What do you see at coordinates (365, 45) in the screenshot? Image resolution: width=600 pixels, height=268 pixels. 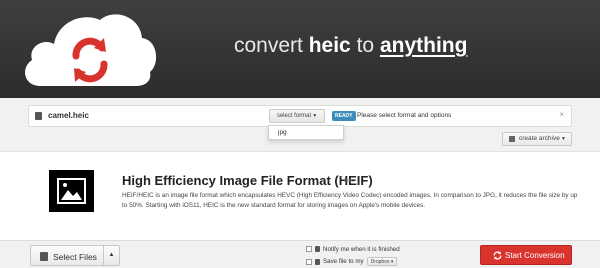 I see `headline-mid: to` at bounding box center [365, 45].